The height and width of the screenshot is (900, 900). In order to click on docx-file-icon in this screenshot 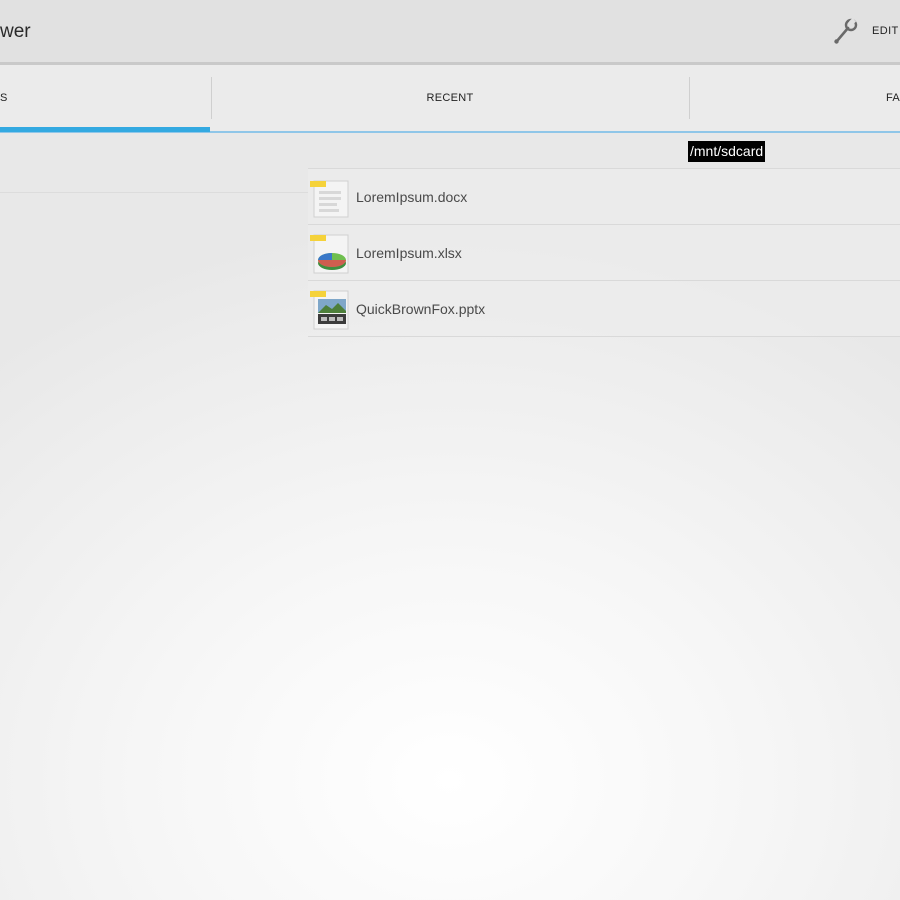, I will do `click(329, 198)`.